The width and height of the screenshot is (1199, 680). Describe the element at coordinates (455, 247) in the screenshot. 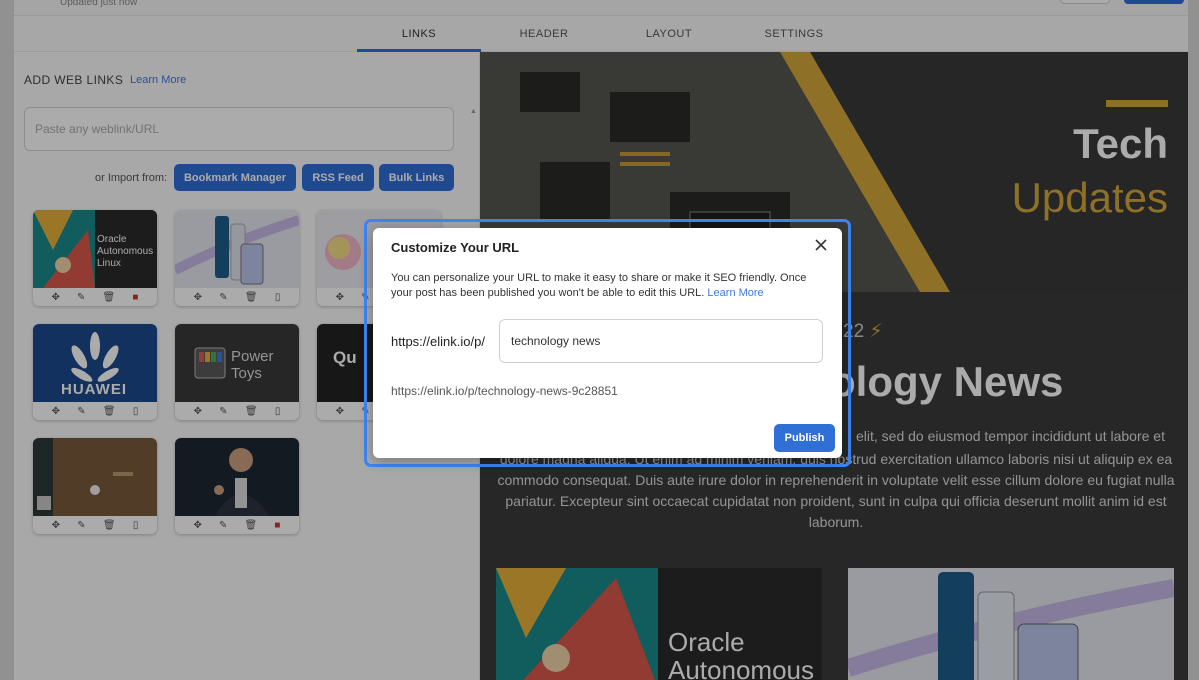

I see `dialog-title: Customize Your URL` at that location.